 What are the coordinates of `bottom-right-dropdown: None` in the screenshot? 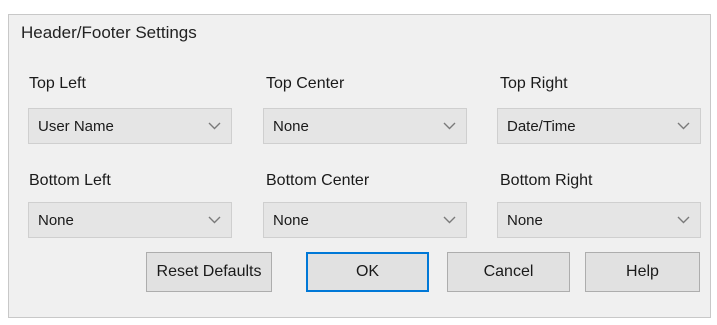 It's located at (599, 220).